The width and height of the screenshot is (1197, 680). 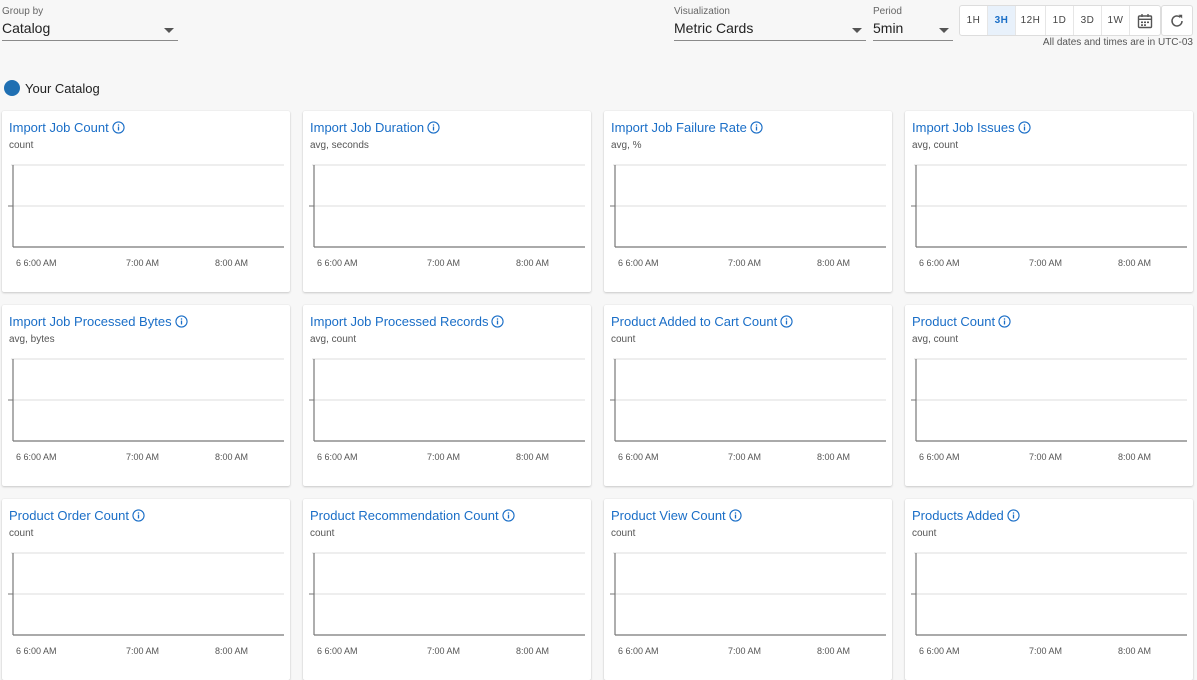 I want to click on metric-card-title-text: Product Count, so click(x=954, y=321).